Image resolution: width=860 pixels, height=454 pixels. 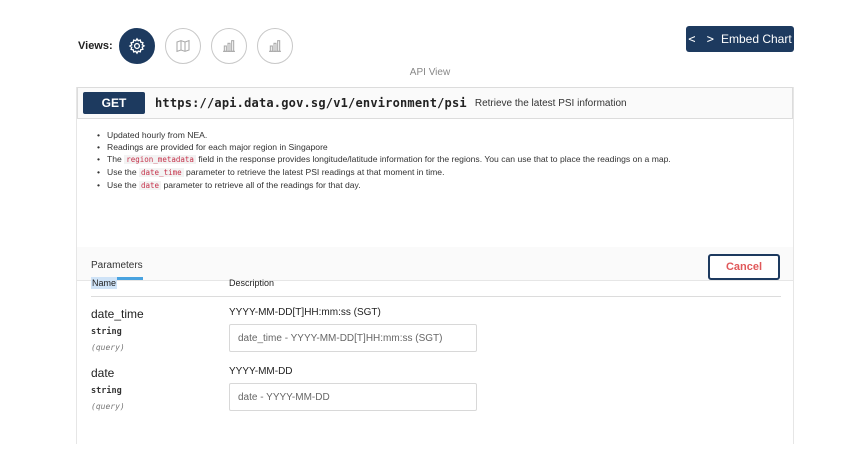 What do you see at coordinates (436, 283) in the screenshot?
I see `table-header: Name Description` at bounding box center [436, 283].